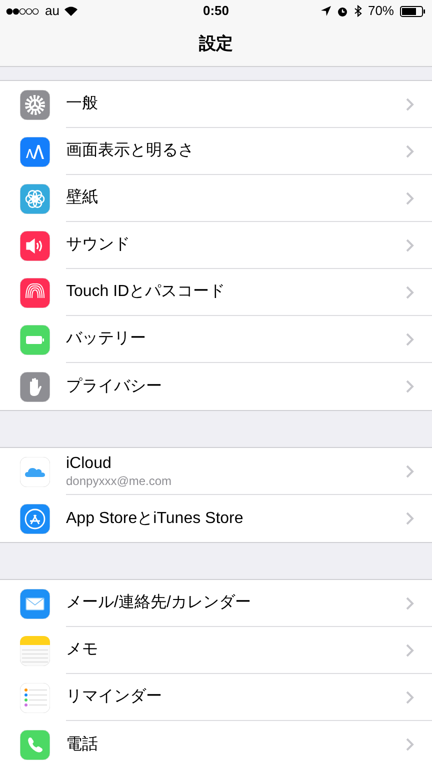 This screenshot has width=432, height=768. I want to click on row-label: リマインダー, so click(114, 697).